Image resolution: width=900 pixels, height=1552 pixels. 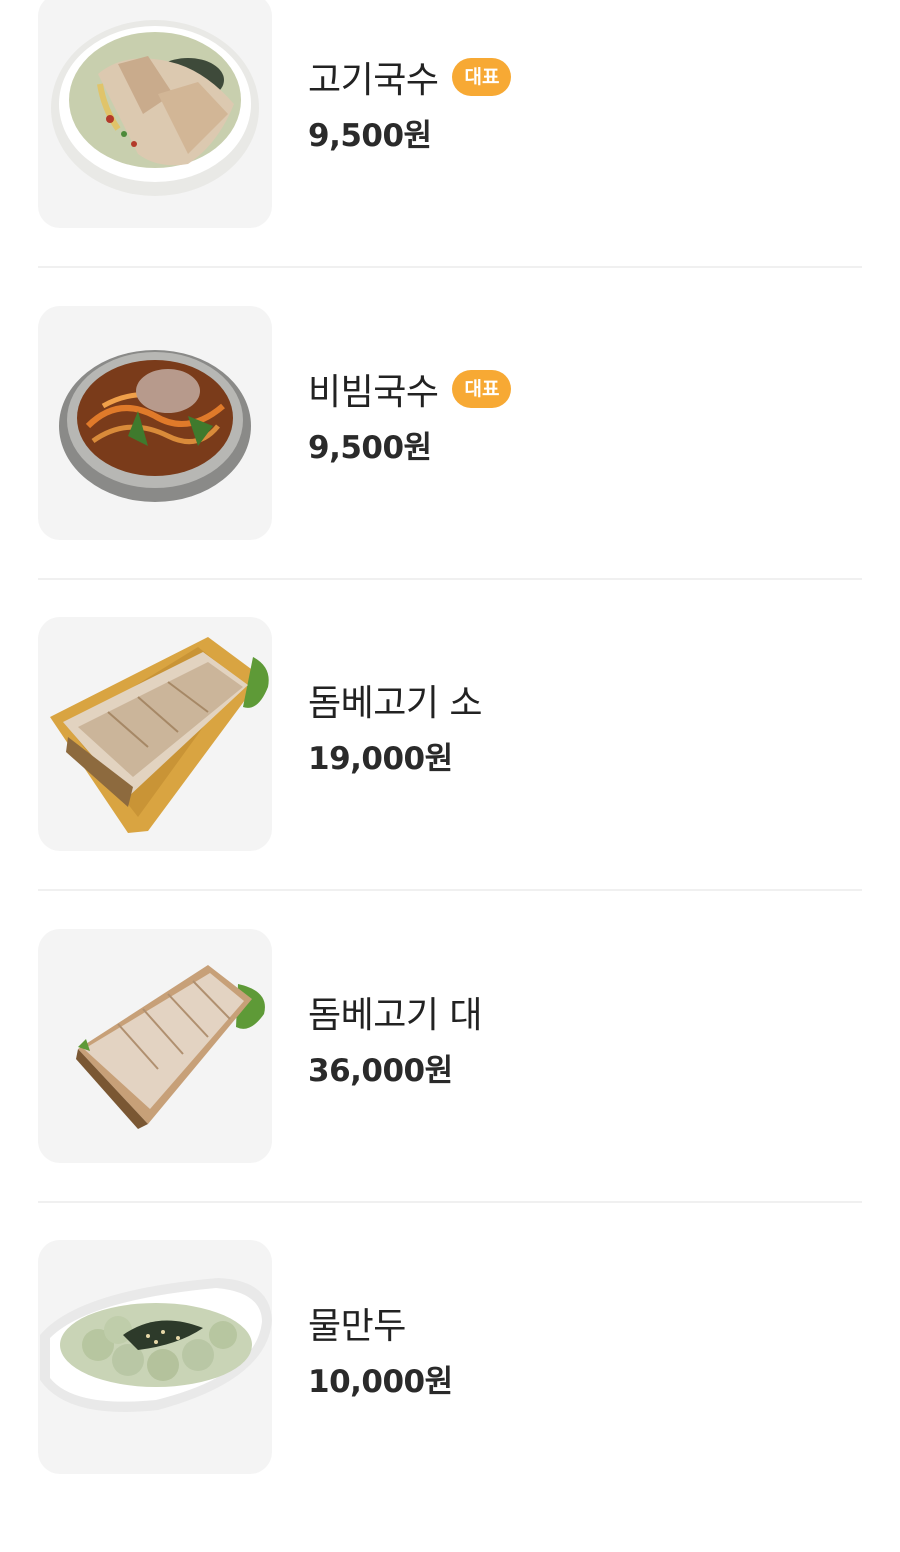 I want to click on item-name: 고기국수, so click(x=373, y=80).